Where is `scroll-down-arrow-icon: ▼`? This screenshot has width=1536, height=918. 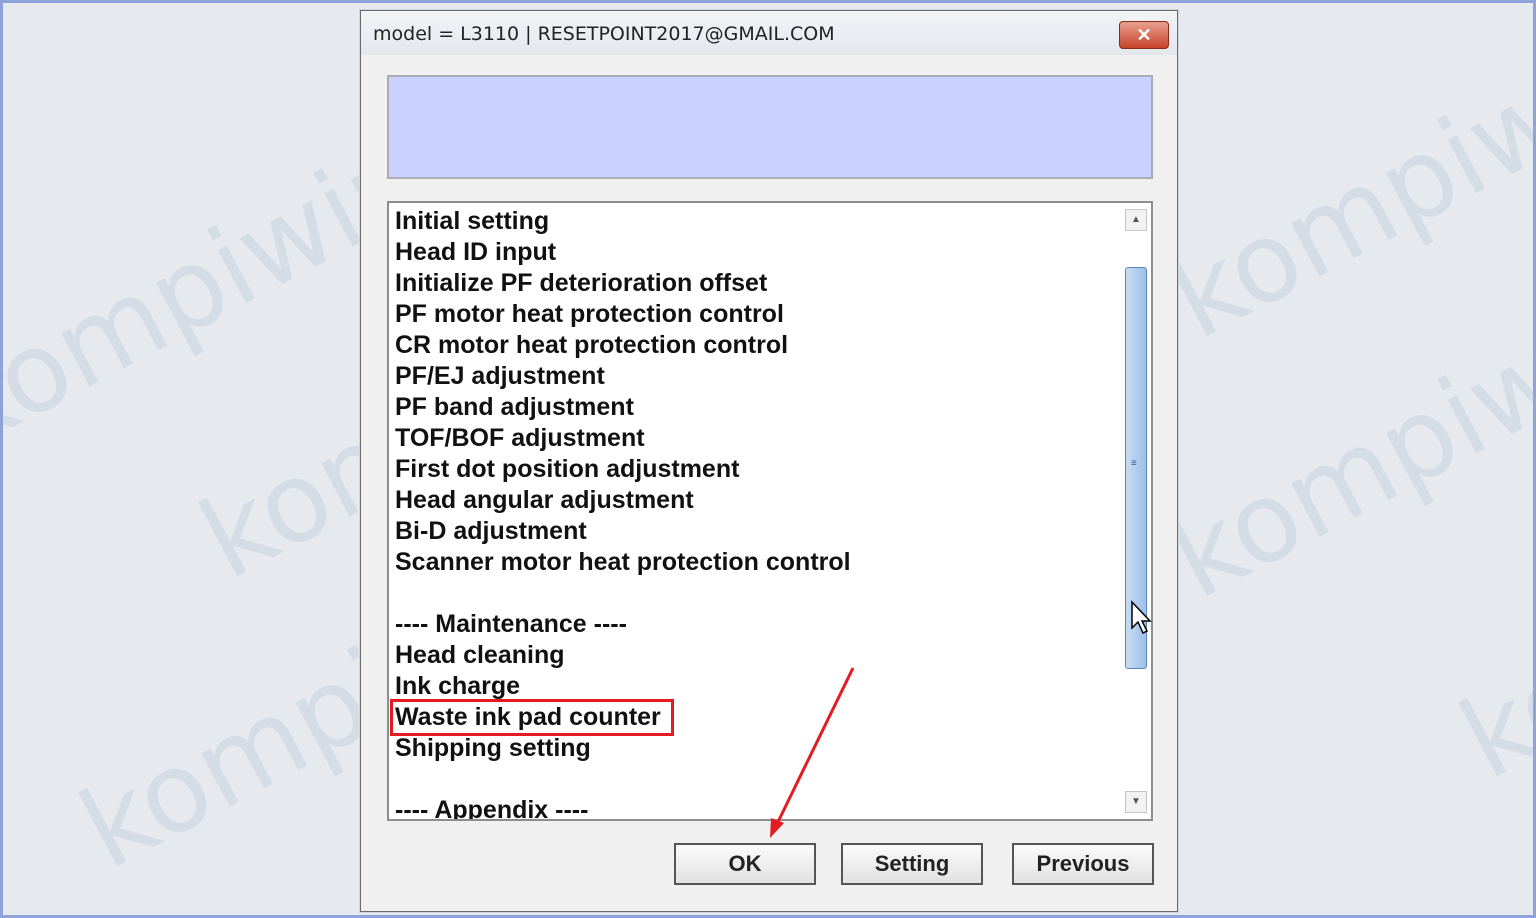 scroll-down-arrow-icon: ▼ is located at coordinates (1136, 802).